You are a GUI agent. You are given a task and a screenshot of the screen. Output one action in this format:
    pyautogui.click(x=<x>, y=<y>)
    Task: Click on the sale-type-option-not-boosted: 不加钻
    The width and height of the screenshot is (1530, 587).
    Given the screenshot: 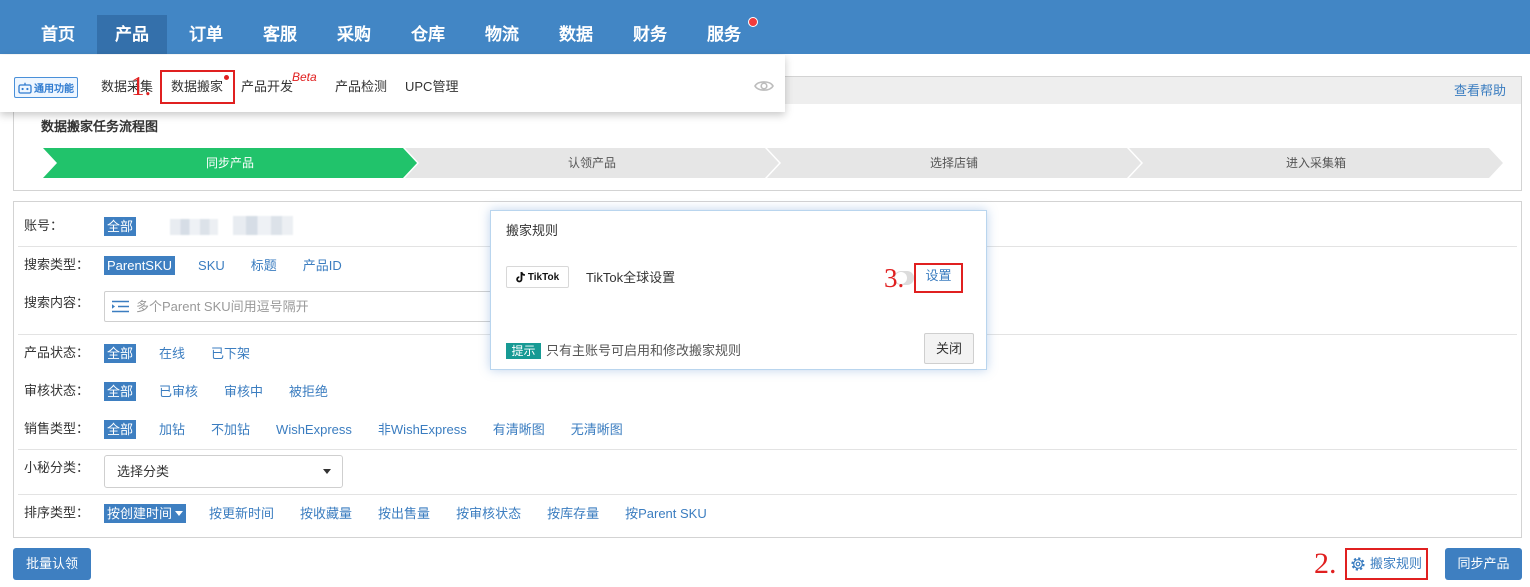 What is the action you would take?
    pyautogui.click(x=230, y=429)
    